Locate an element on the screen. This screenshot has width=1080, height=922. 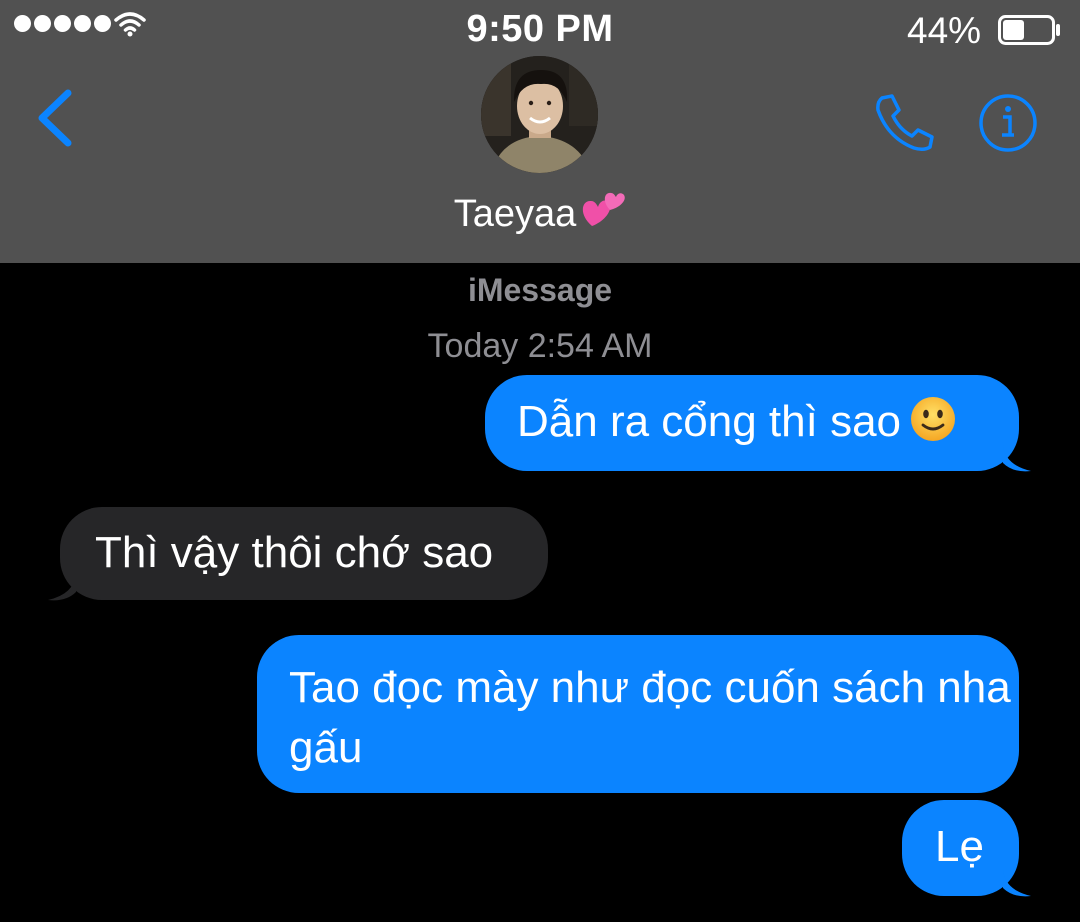
avatar-photo is located at coordinates (539, 114).